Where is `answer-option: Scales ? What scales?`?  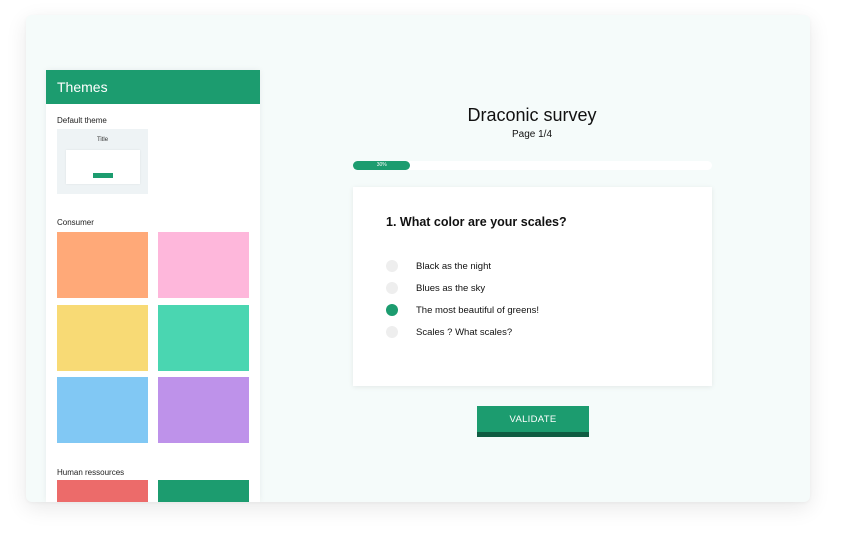
answer-option: Scales ? What scales? is located at coordinates (449, 332).